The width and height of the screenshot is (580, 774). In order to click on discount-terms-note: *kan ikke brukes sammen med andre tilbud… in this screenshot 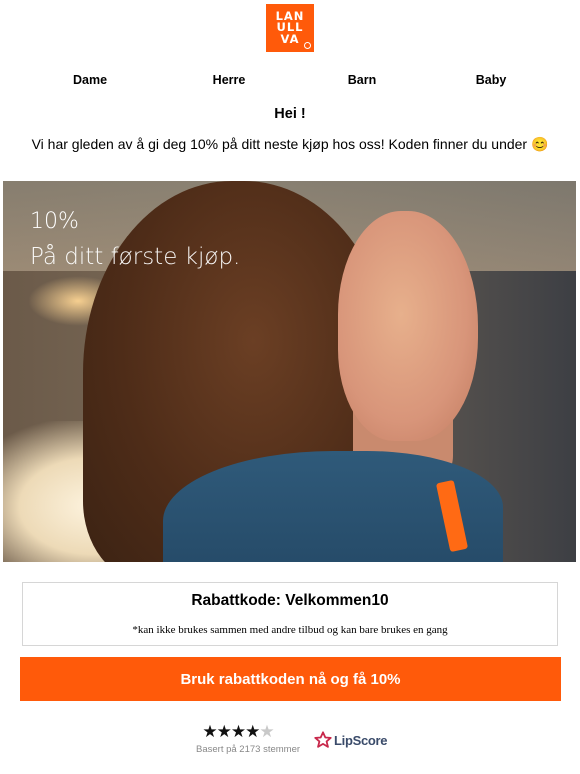, I will do `click(290, 630)`.